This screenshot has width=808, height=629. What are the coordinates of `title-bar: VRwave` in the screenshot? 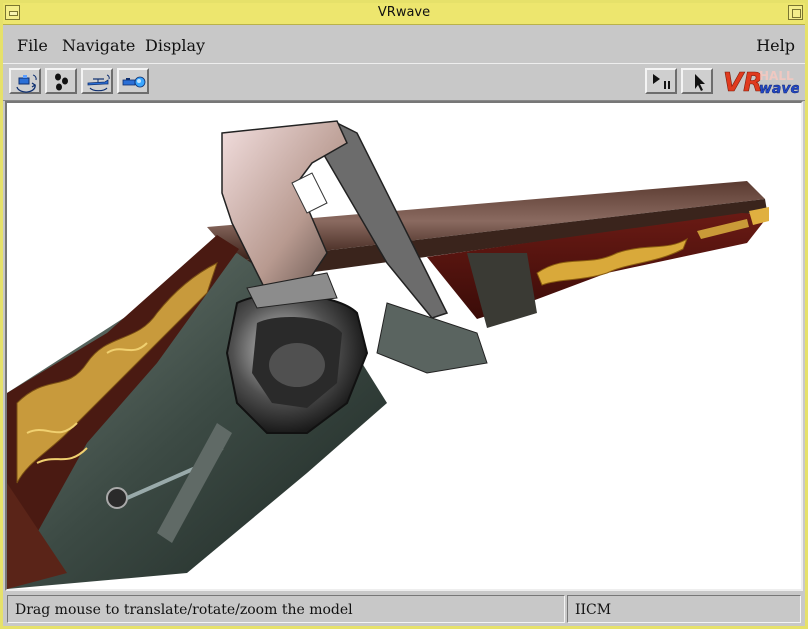 It's located at (404, 14).